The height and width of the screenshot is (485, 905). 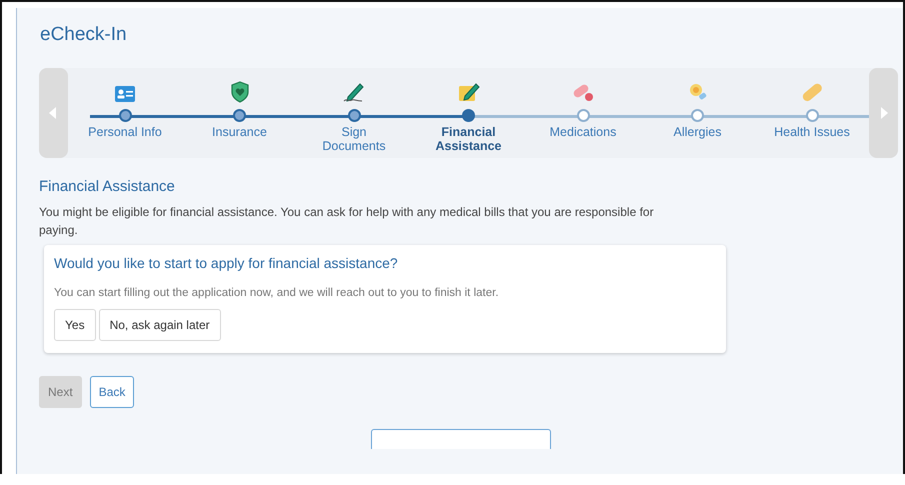 I want to click on shield-heart-icon, so click(x=239, y=92).